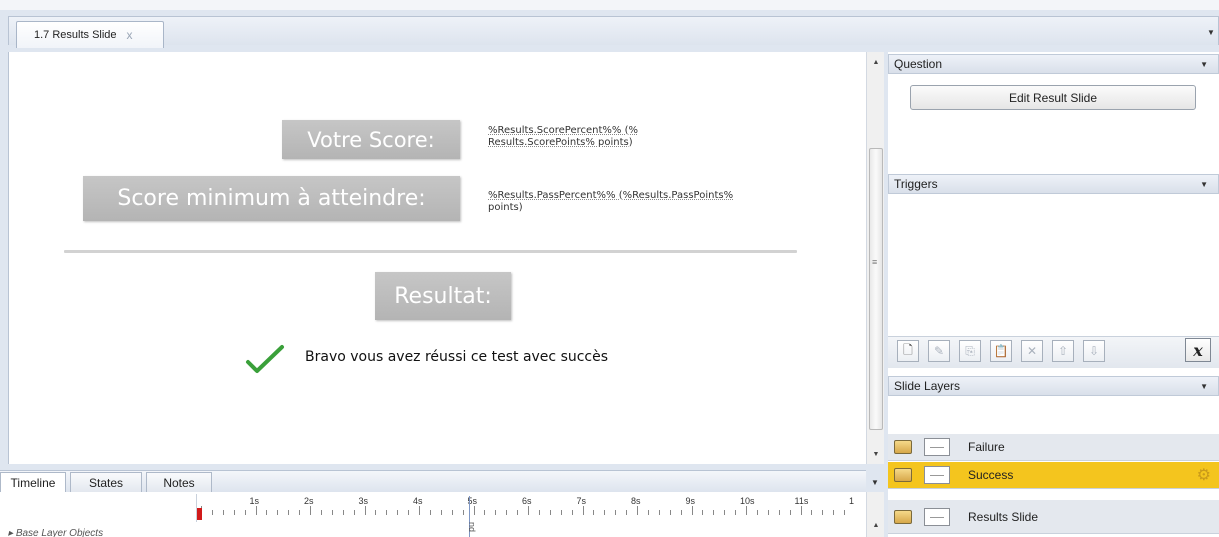  Describe the element at coordinates (1063, 351) in the screenshot. I see `move-up-icon: ⇧` at that location.